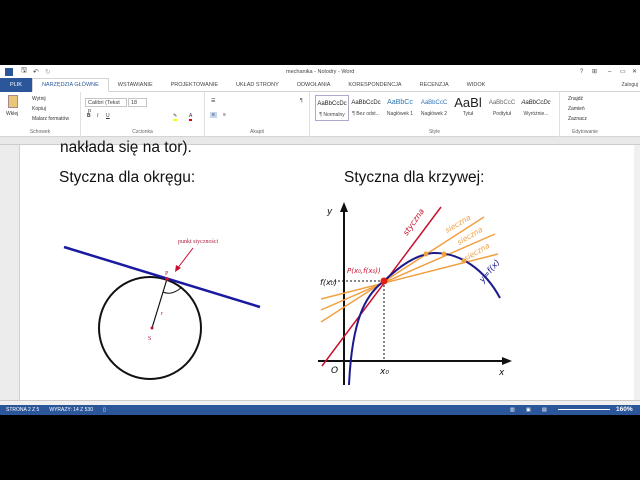 The image size is (640, 480). What do you see at coordinates (544, 410) in the screenshot?
I see `web-layout-icon: ▤` at bounding box center [544, 410].